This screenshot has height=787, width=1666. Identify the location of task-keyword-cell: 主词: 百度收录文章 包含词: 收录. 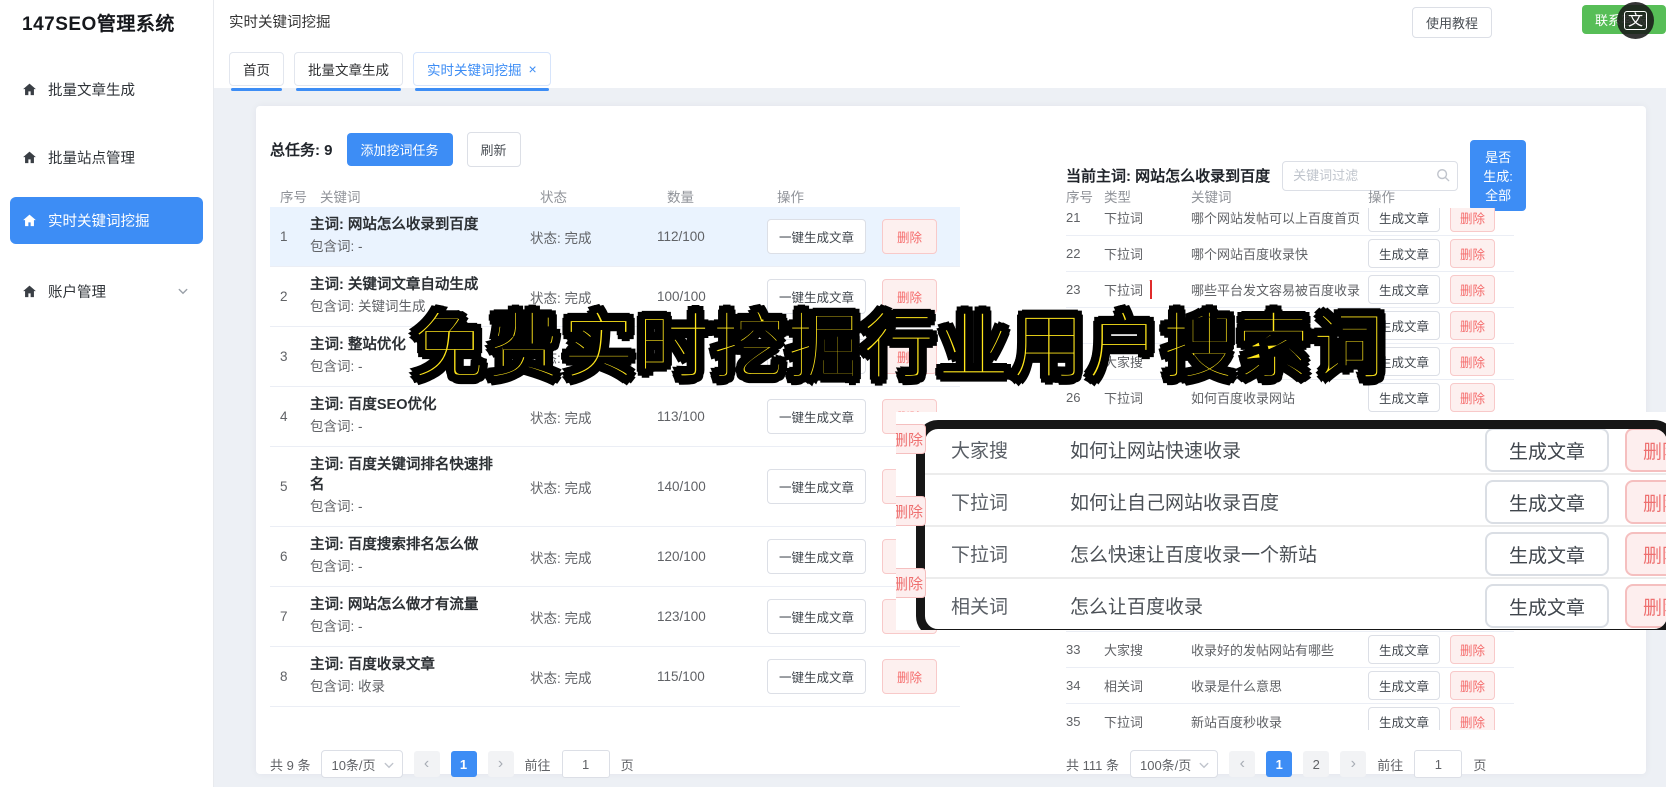
(420, 676).